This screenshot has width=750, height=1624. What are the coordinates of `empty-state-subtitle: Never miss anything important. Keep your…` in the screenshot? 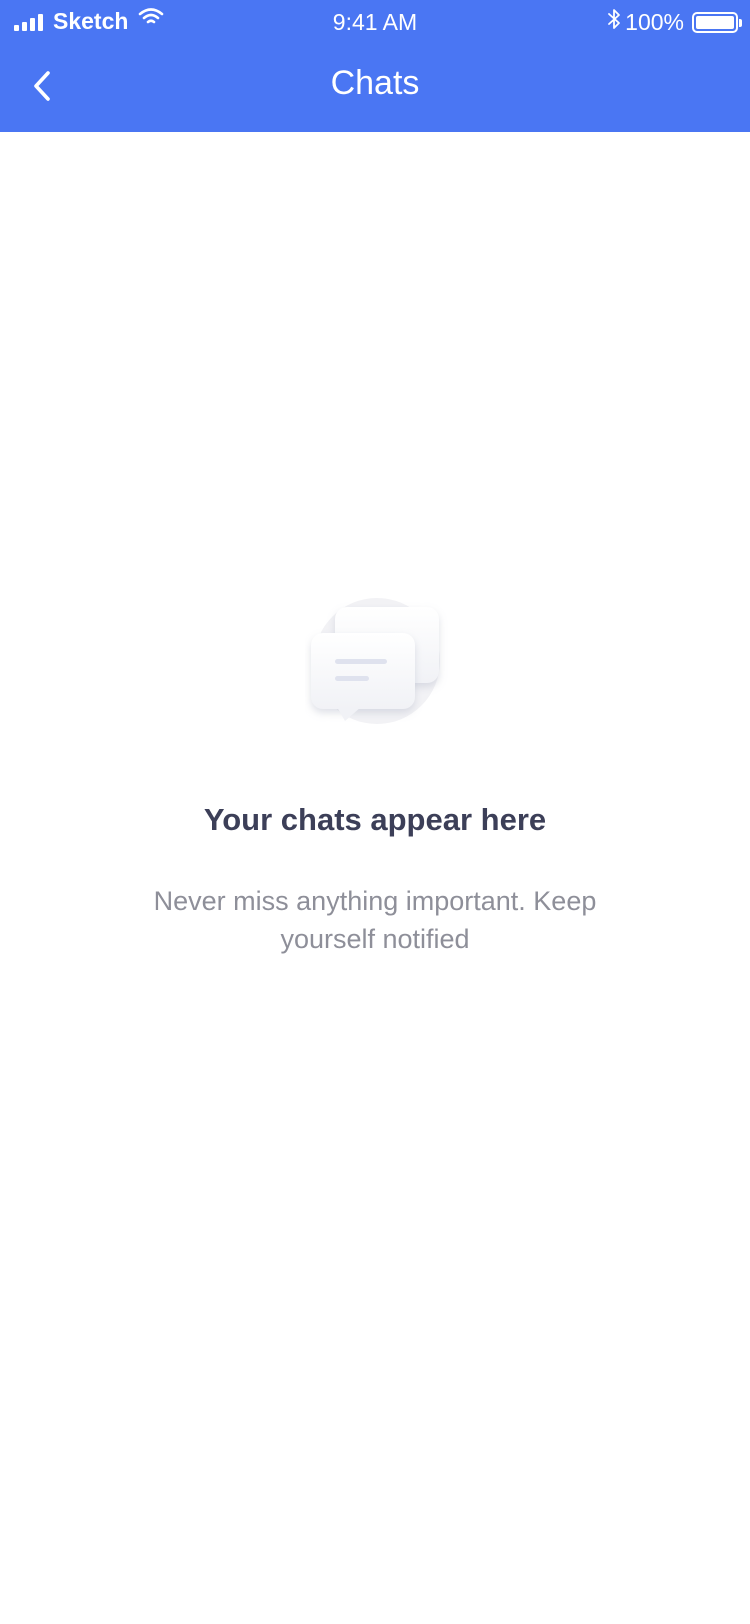 It's located at (375, 920).